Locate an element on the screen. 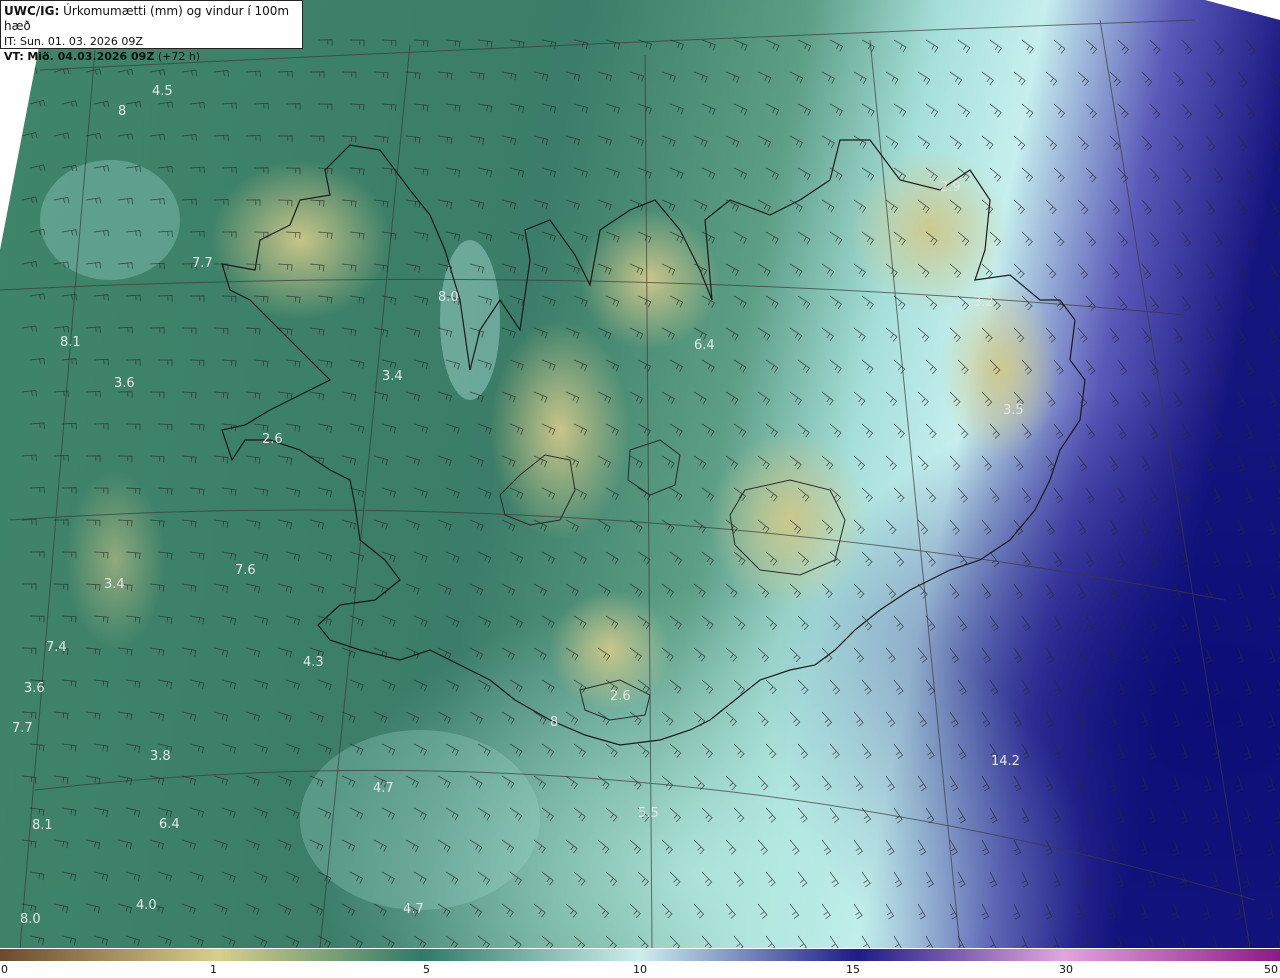 This screenshot has height=978, width=1280. colorbar-tick: 0 is located at coordinates (4, 969).